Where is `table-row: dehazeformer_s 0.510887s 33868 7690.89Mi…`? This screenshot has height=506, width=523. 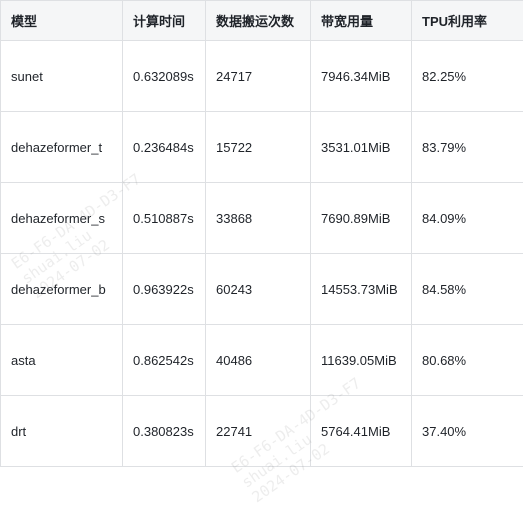
table-row: dehazeformer_s 0.510887s 33868 7690.89Mi… is located at coordinates (262, 218).